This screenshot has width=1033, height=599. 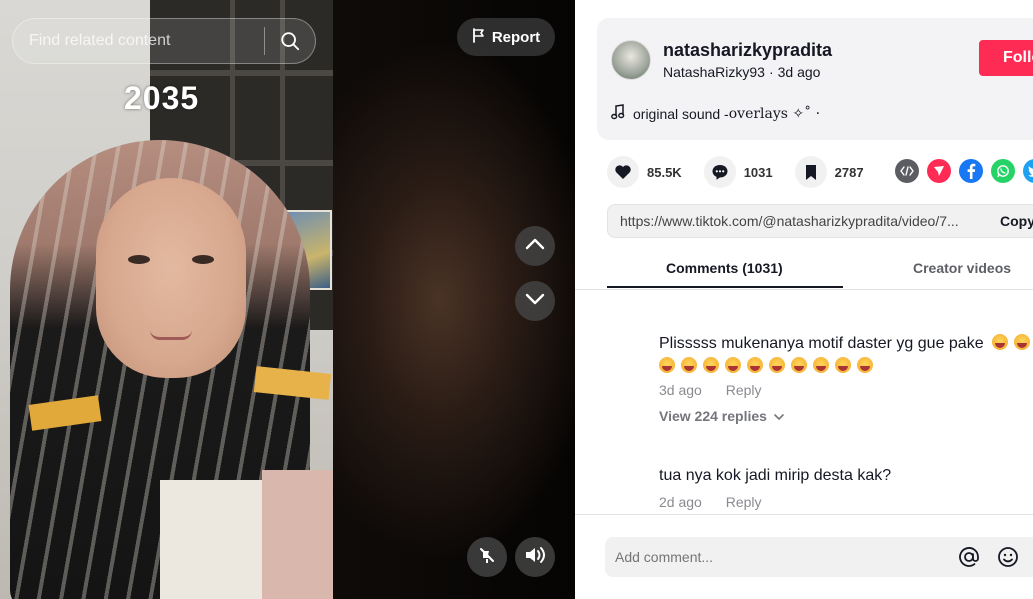 What do you see at coordinates (738, 172) in the screenshot?
I see `comment-button: 1031` at bounding box center [738, 172].